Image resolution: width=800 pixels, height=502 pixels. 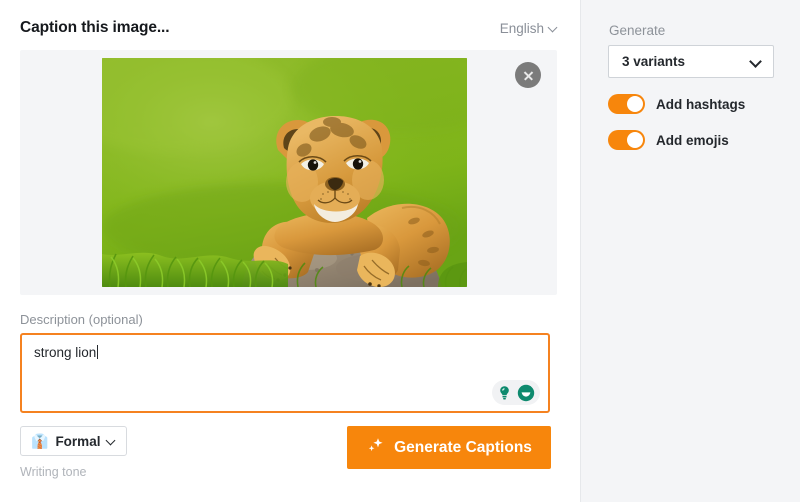 What do you see at coordinates (692, 140) in the screenshot?
I see `toggle-label: Add emojis` at bounding box center [692, 140].